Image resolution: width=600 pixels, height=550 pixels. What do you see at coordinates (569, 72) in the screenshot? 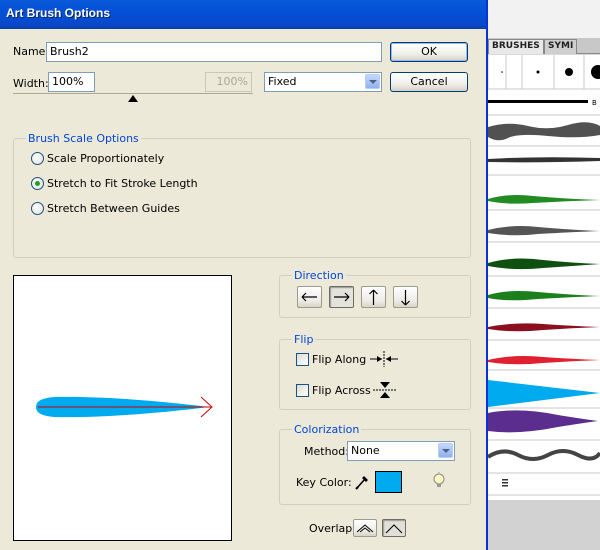
I see `brush-dot-5pt` at bounding box center [569, 72].